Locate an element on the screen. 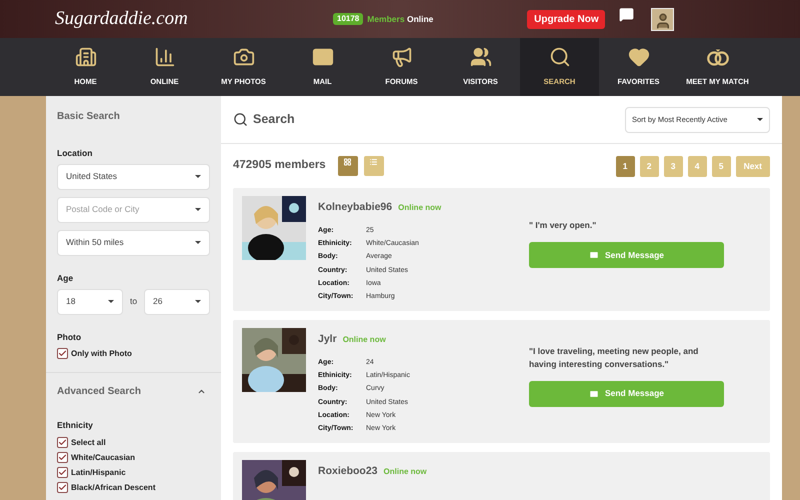 The image size is (800, 500). distance-select: Within 50 miles is located at coordinates (133, 243).